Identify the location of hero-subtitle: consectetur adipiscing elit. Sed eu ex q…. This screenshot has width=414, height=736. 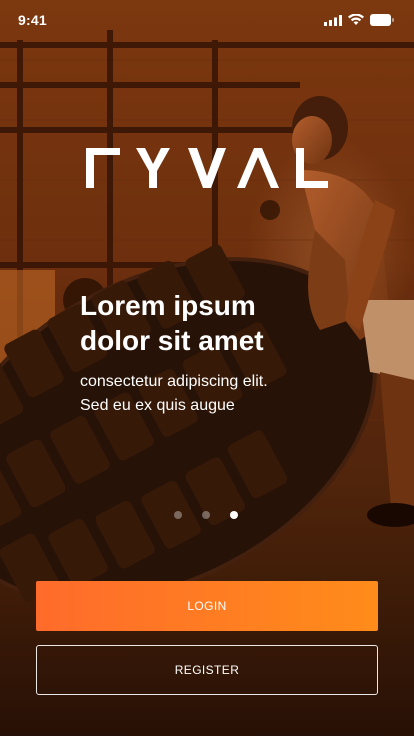
(230, 394).